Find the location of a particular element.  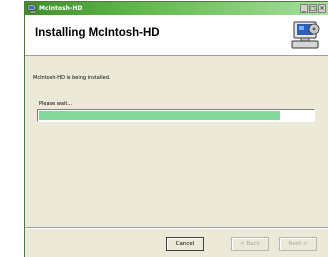

cancel-button: Cancel is located at coordinates (185, 244).